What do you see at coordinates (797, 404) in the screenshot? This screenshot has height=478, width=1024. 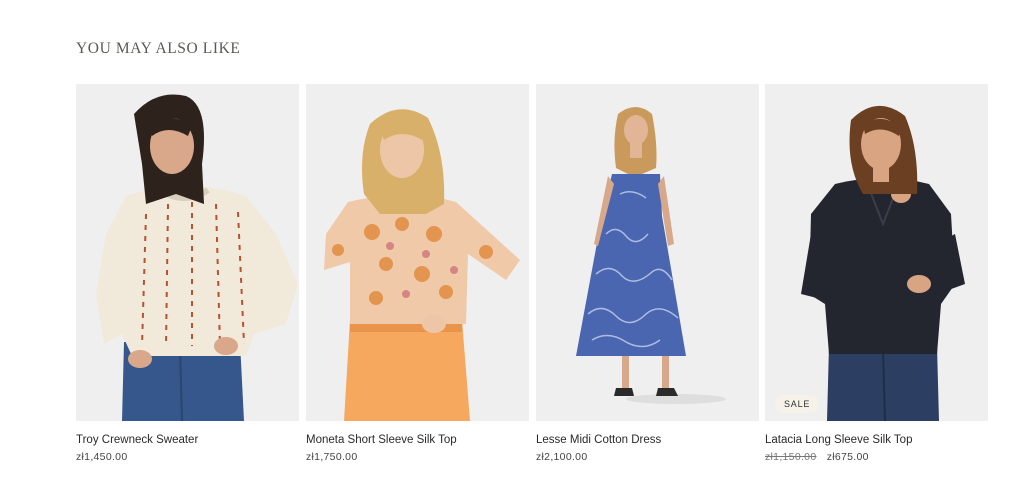 I see `sale-badge: SALE` at bounding box center [797, 404].